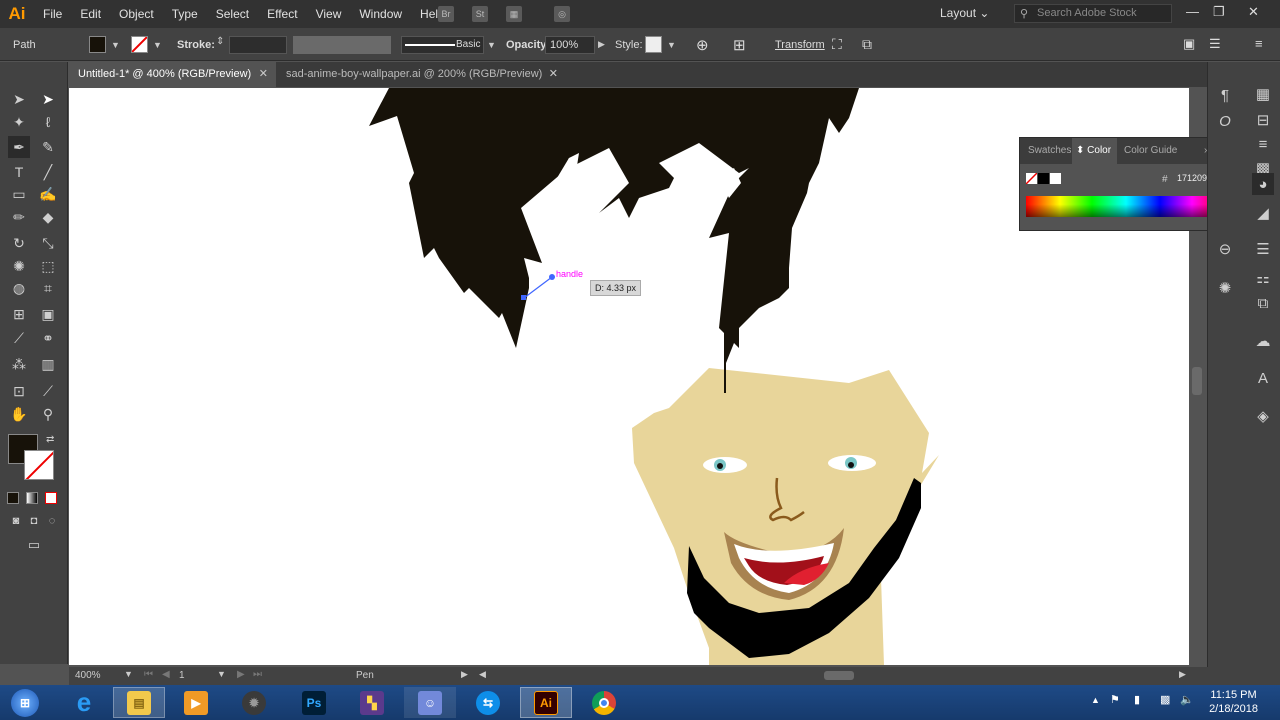  Describe the element at coordinates (19, 99) in the screenshot. I see `selection-icon: ➤` at that location.